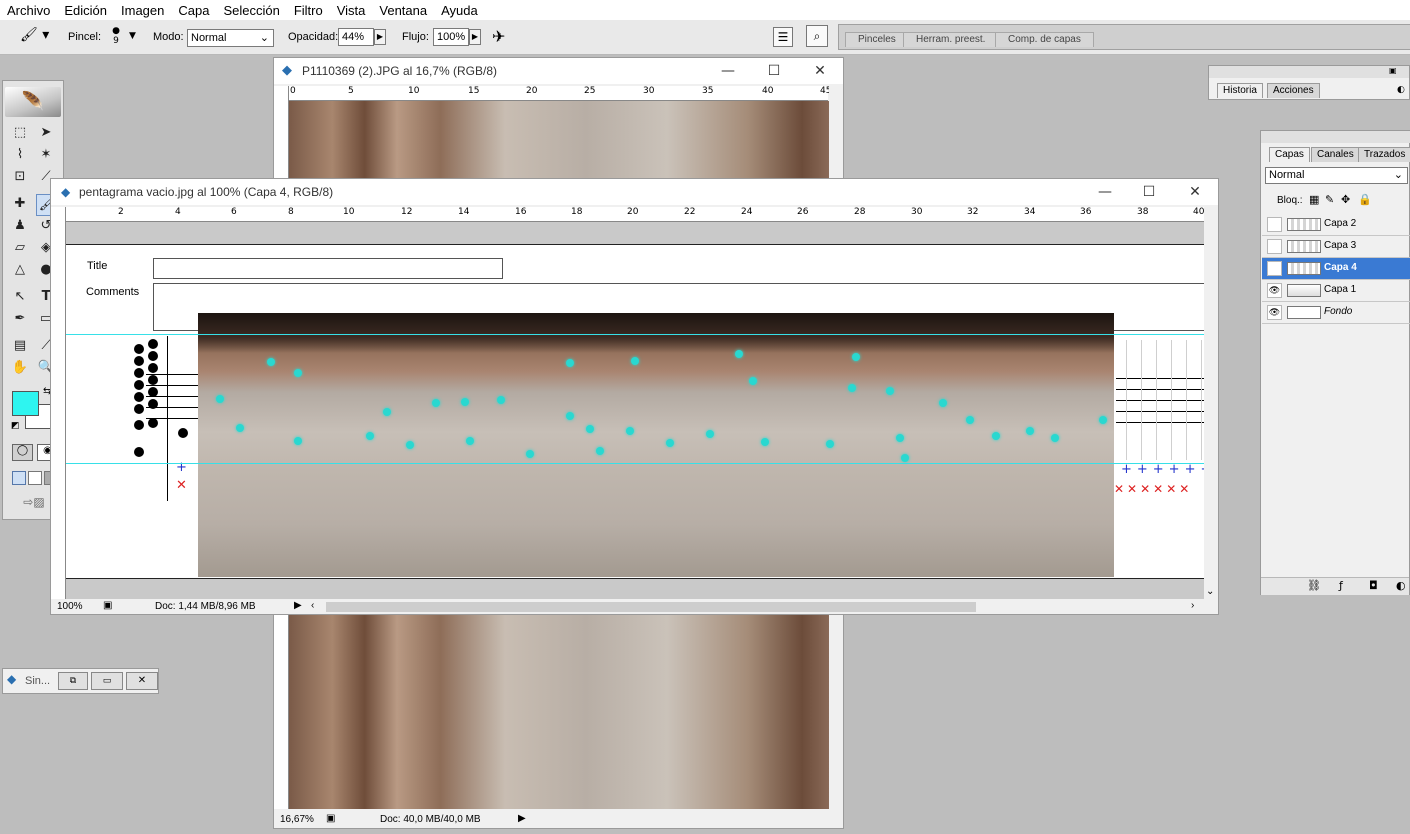 This screenshot has width=1410, height=834. What do you see at coordinates (230, 38) in the screenshot?
I see `mode-select: Normal ⌄` at bounding box center [230, 38].